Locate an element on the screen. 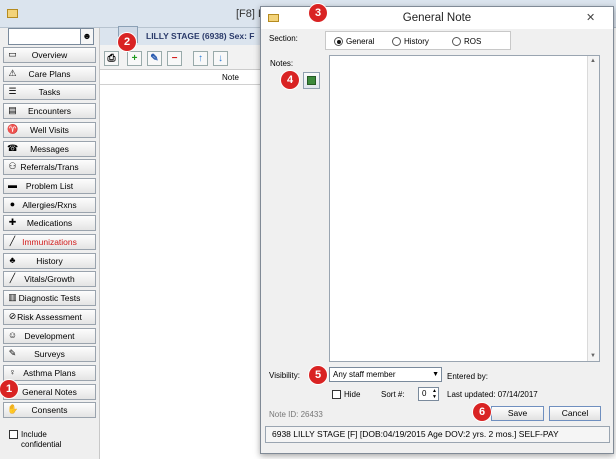 The image size is (616, 459). radio-ros: ROS is located at coordinates (466, 41).